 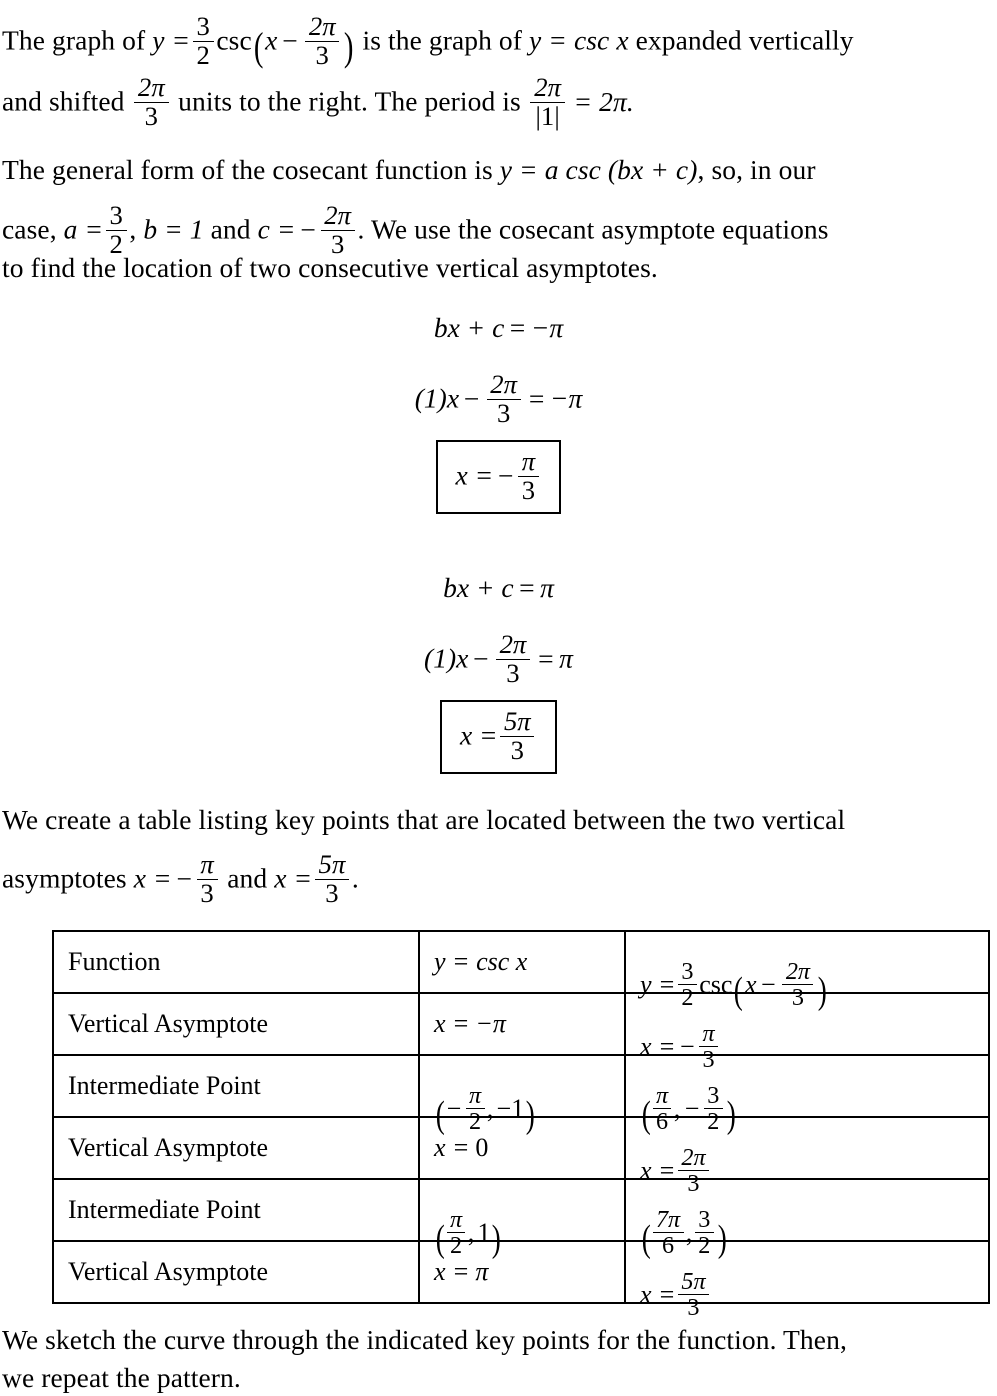 I want to click on boxed1-lhs: x =, so click(x=474, y=475).